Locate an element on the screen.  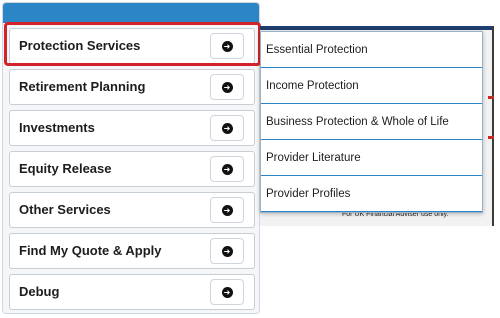
menu-item-equity-release: Equity Release ➜ is located at coordinates (132, 169).